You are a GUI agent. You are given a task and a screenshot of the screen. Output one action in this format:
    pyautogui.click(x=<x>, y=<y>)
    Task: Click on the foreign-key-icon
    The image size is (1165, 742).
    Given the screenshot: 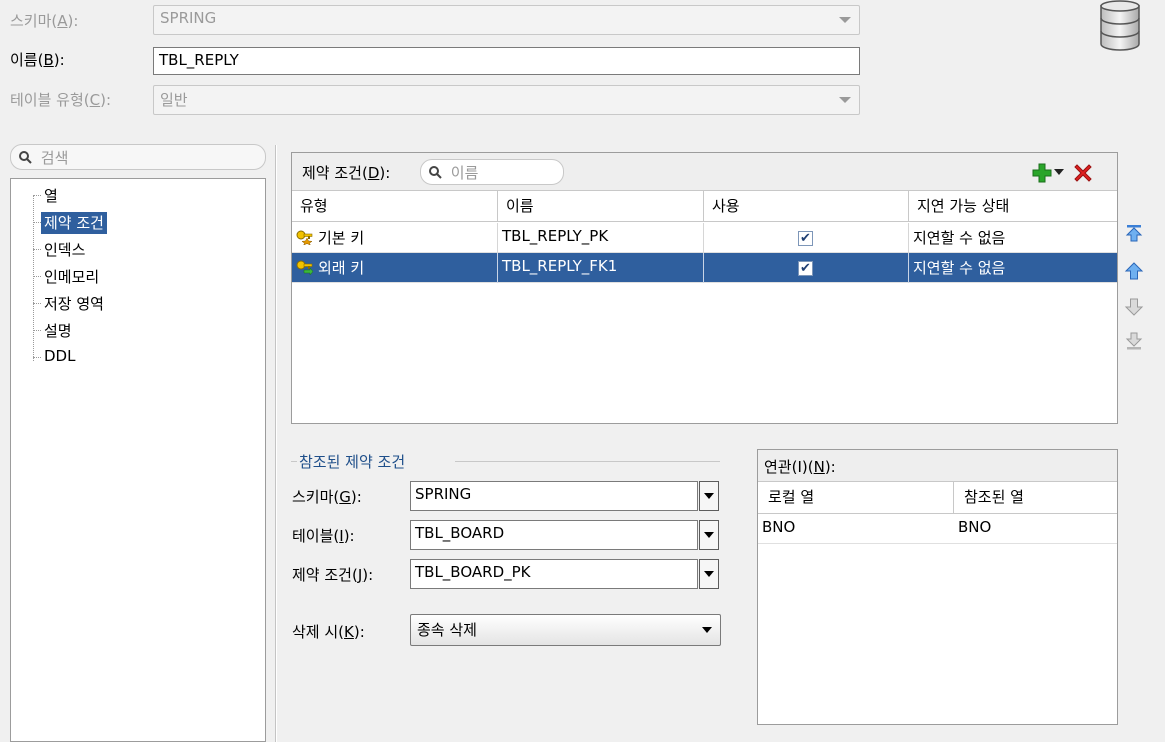 What is the action you would take?
    pyautogui.click(x=305, y=267)
    